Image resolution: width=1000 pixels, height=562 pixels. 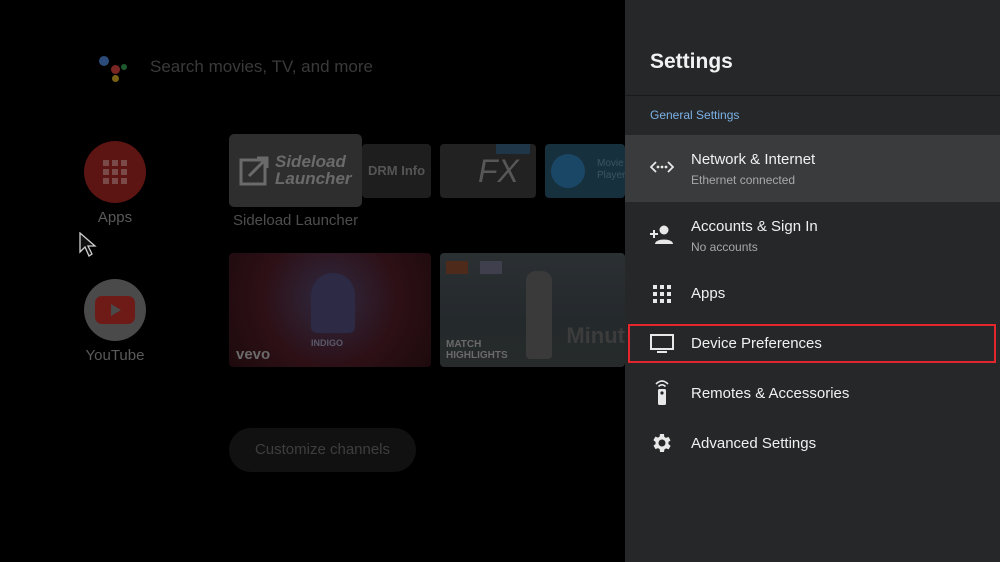 I want to click on vevo-logo: vevo, so click(x=253, y=354).